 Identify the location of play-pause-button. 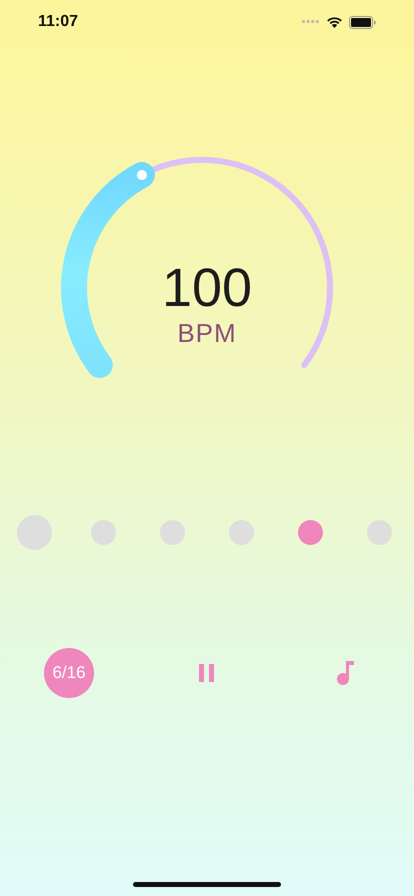
(207, 673).